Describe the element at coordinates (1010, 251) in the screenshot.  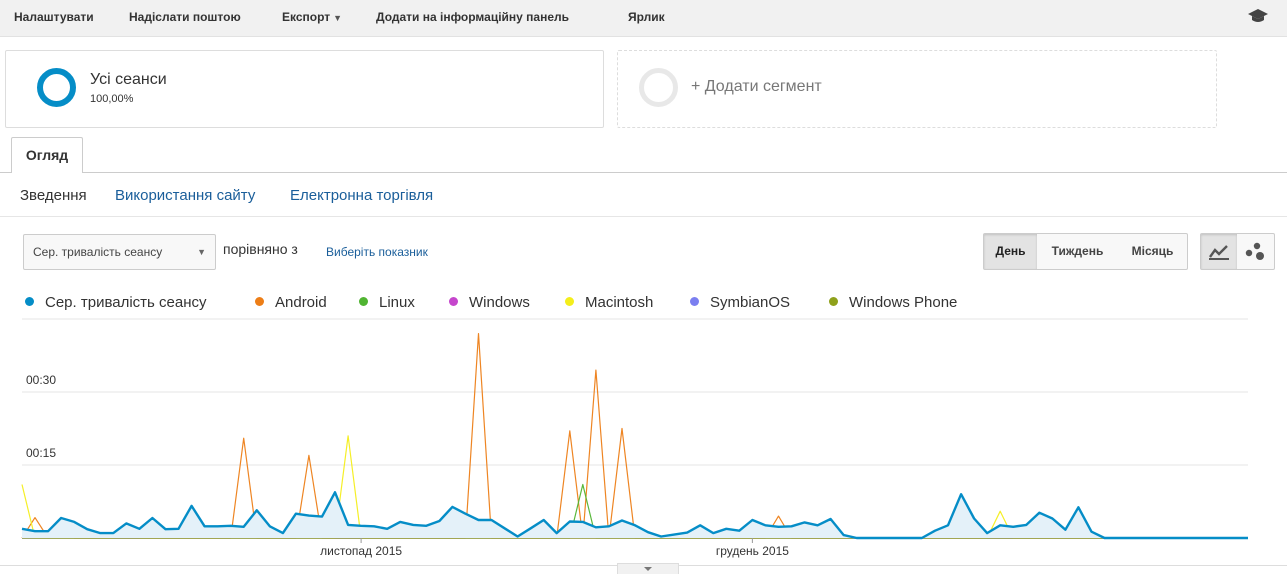
I see `period-day-button: День` at that location.